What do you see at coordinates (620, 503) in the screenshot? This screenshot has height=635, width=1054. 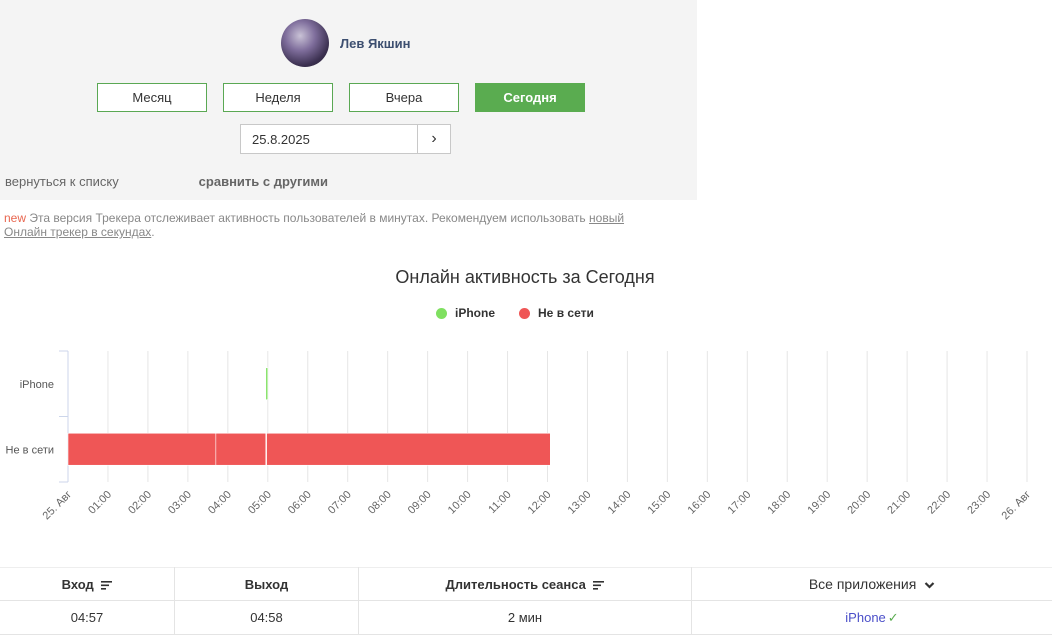 I see `x-tick-label: 14:00` at bounding box center [620, 503].